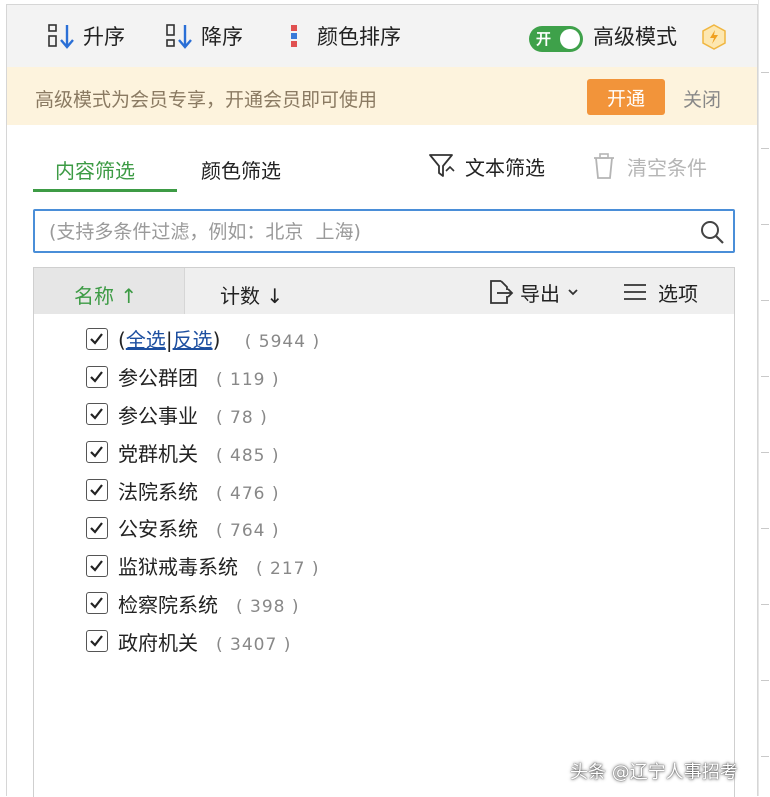  What do you see at coordinates (94, 296) in the screenshot?
I see `name-header-text: 名称` at bounding box center [94, 296].